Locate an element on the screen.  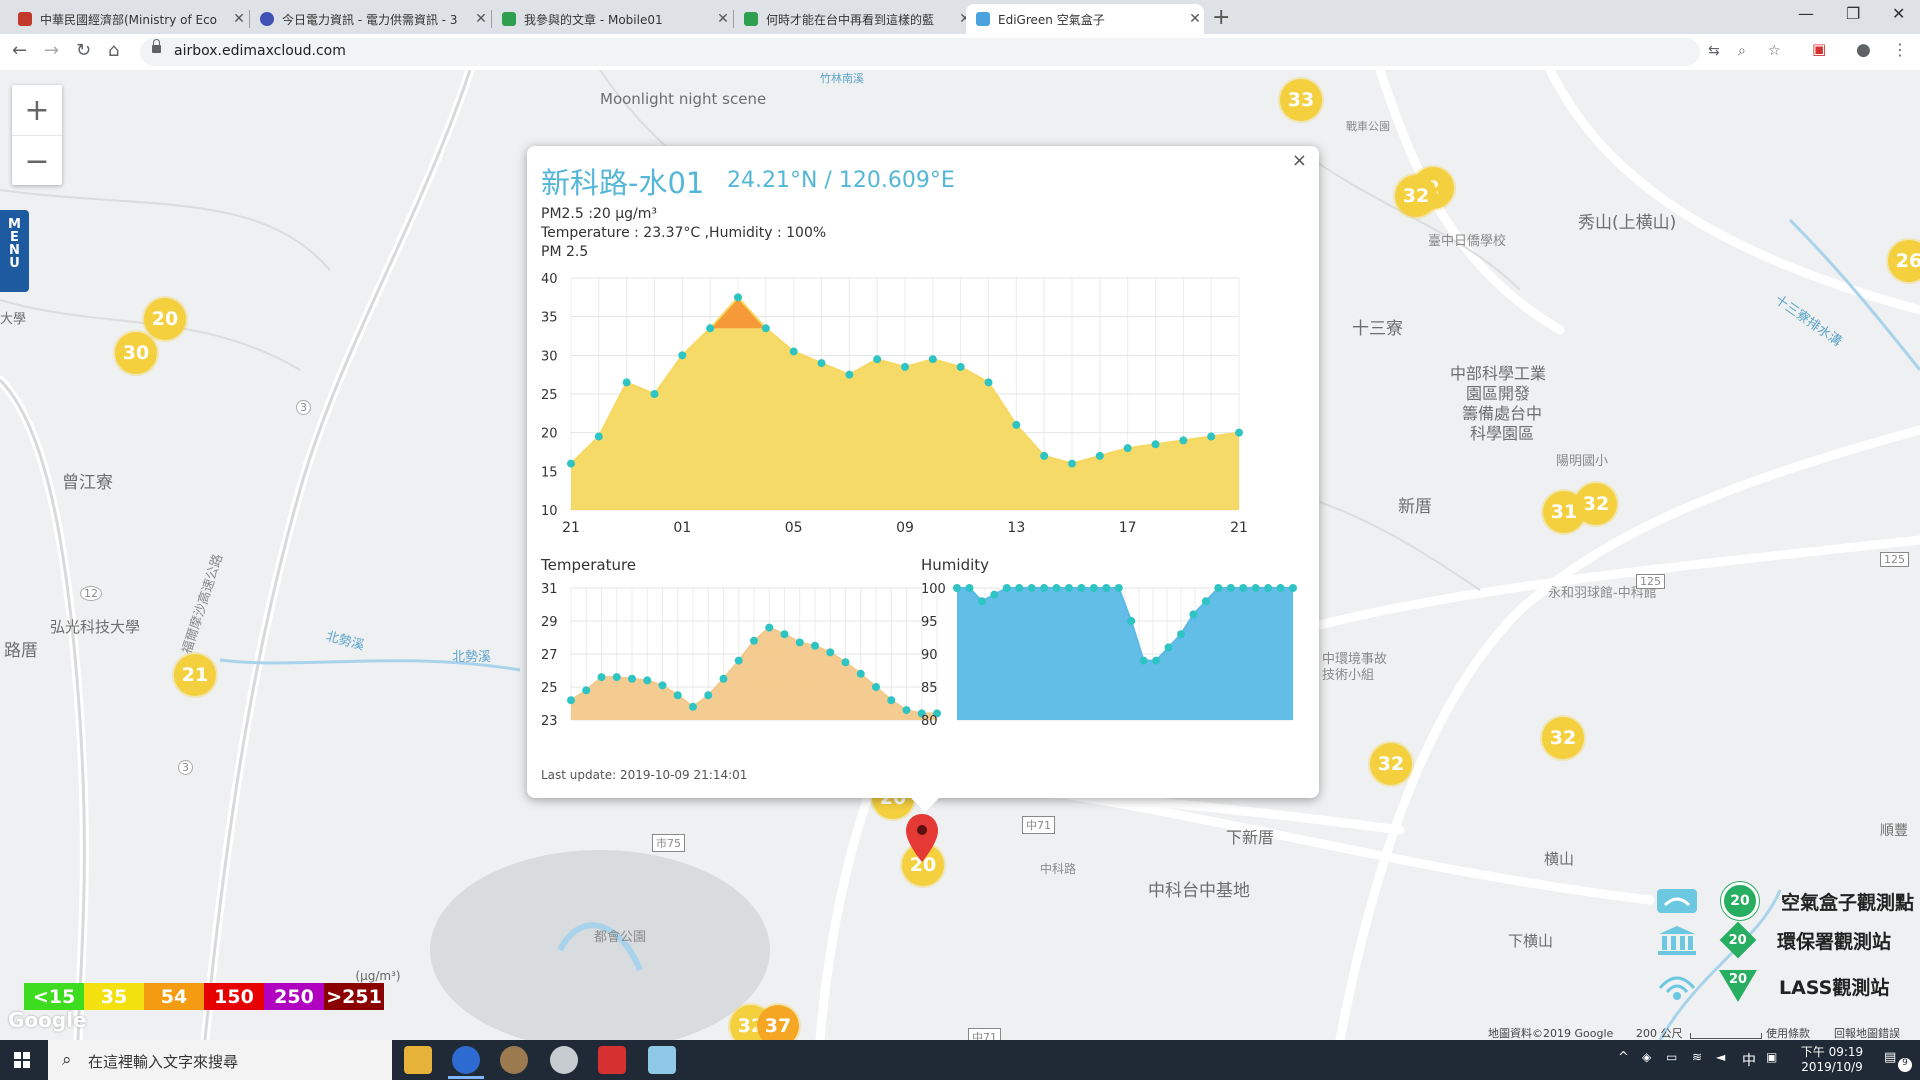
omnibox: airbox.edimaxcloud.com ⇆ ⌕ ☆ is located at coordinates (960, 52).